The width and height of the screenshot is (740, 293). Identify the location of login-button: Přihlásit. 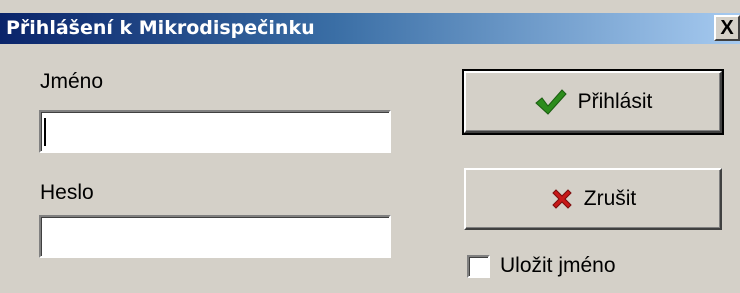
(593, 102).